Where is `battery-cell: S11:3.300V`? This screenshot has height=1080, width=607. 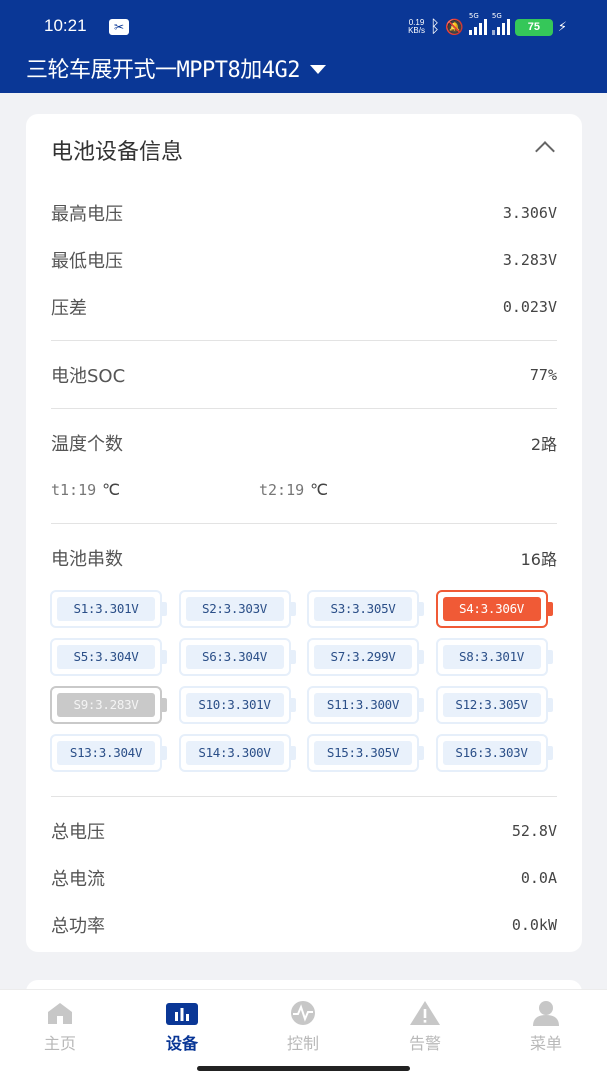
battery-cell: S11:3.300V is located at coordinates (365, 705).